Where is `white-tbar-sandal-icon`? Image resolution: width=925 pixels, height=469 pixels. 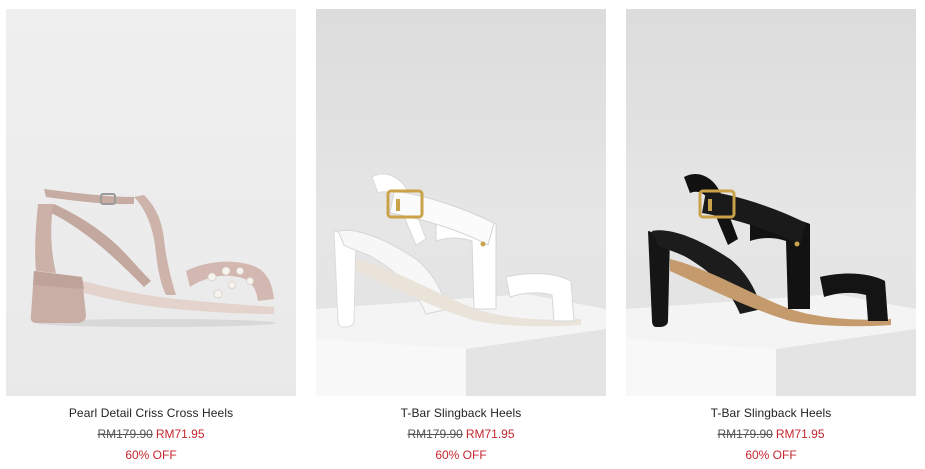 white-tbar-sandal-icon is located at coordinates (461, 284).